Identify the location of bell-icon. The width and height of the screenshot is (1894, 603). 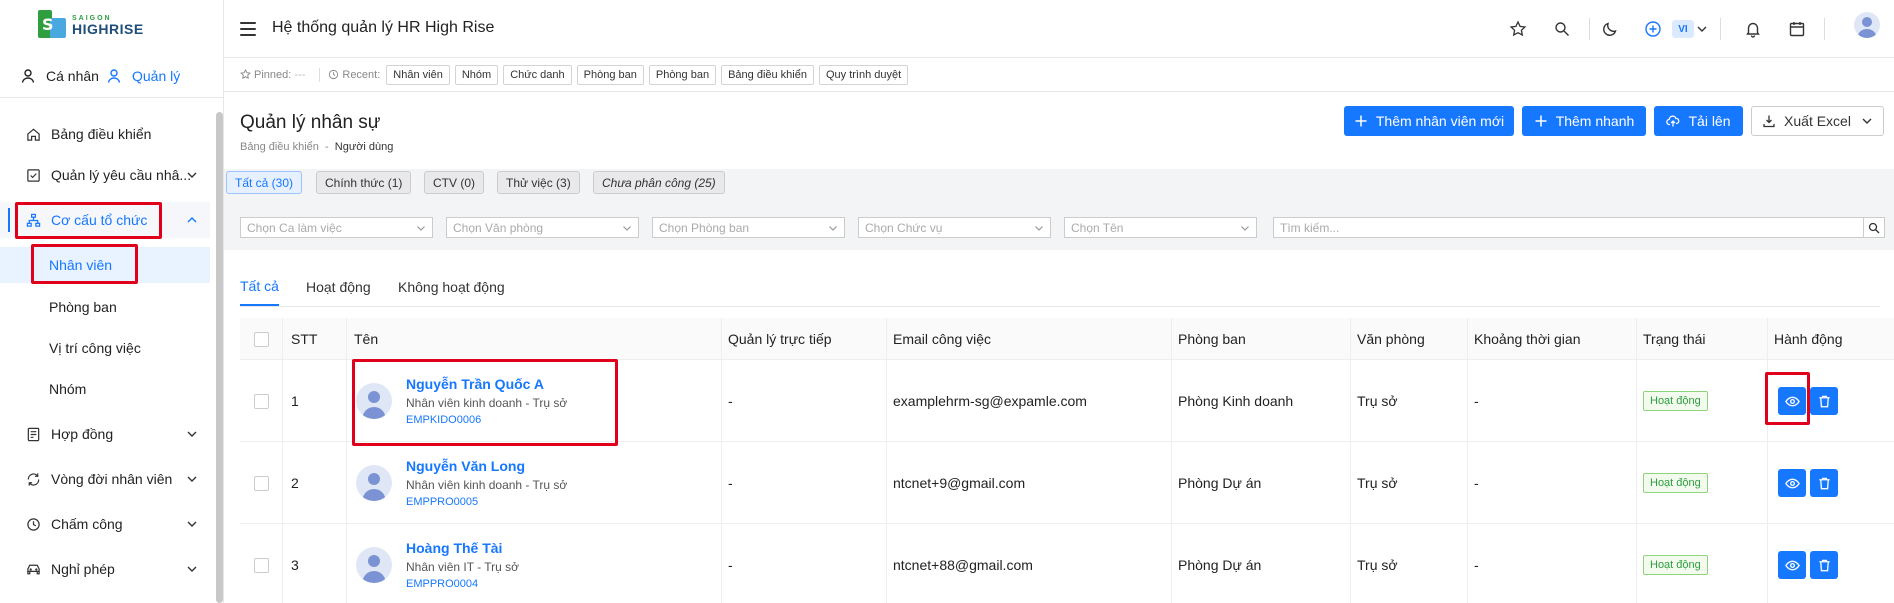
(1753, 29).